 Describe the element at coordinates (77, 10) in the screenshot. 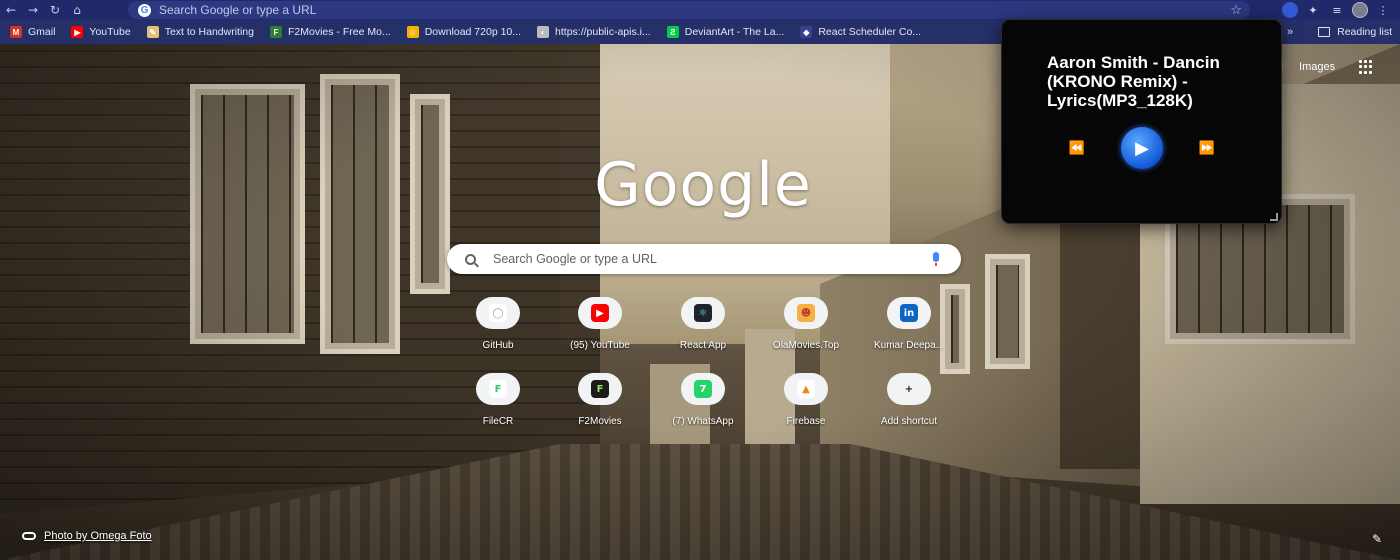

I see `home-icon: ⌂` at that location.